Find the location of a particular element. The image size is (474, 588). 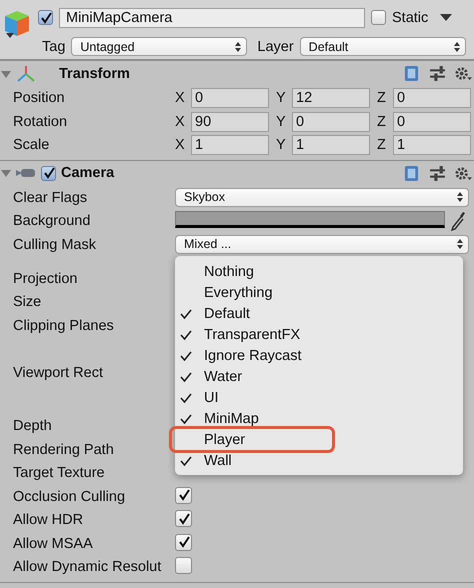

property-label: Allow Dynamic Resolut is located at coordinates (87, 567).